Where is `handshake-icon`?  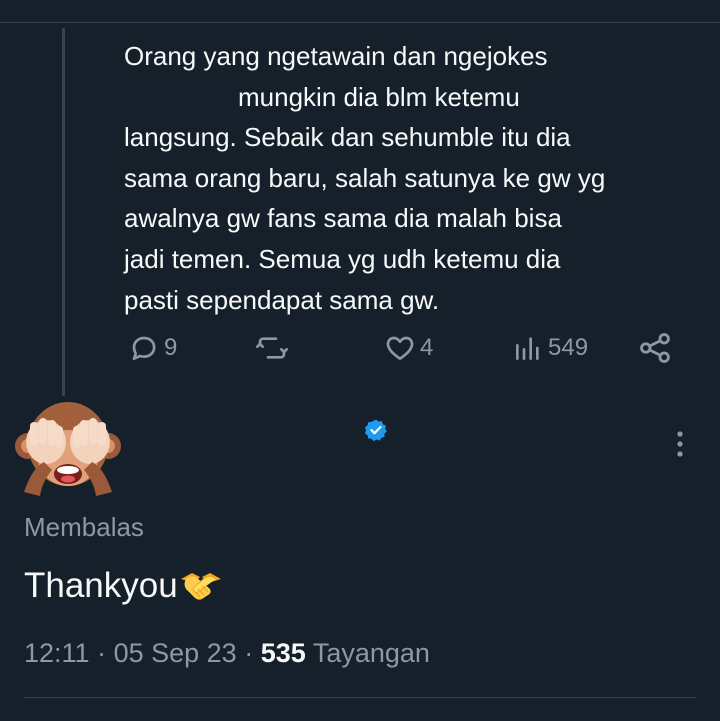
handshake-icon is located at coordinates (201, 586).